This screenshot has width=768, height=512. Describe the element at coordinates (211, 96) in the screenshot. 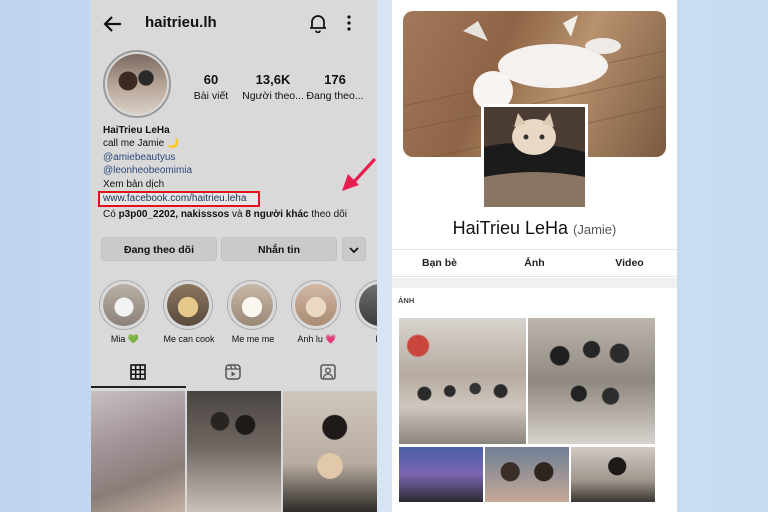

I see `stat-posts-label: Bài viết` at that location.